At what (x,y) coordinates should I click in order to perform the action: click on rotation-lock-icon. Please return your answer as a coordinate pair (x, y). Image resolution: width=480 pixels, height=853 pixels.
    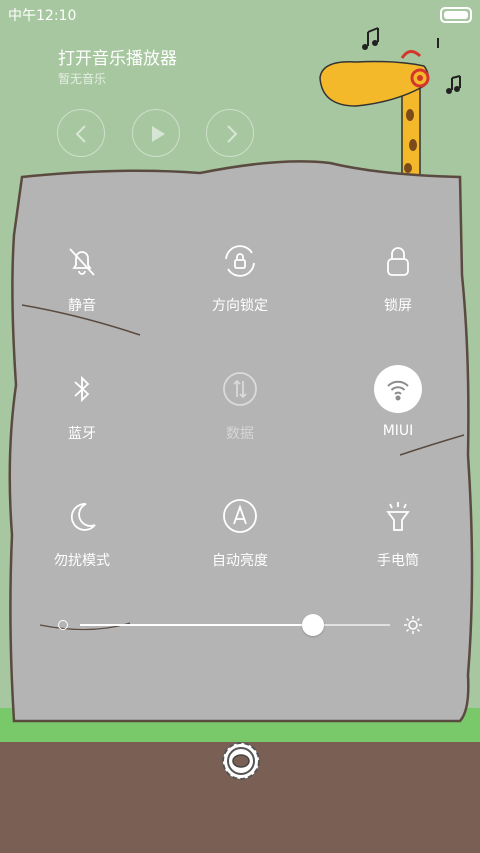
    Looking at the image, I should click on (240, 261).